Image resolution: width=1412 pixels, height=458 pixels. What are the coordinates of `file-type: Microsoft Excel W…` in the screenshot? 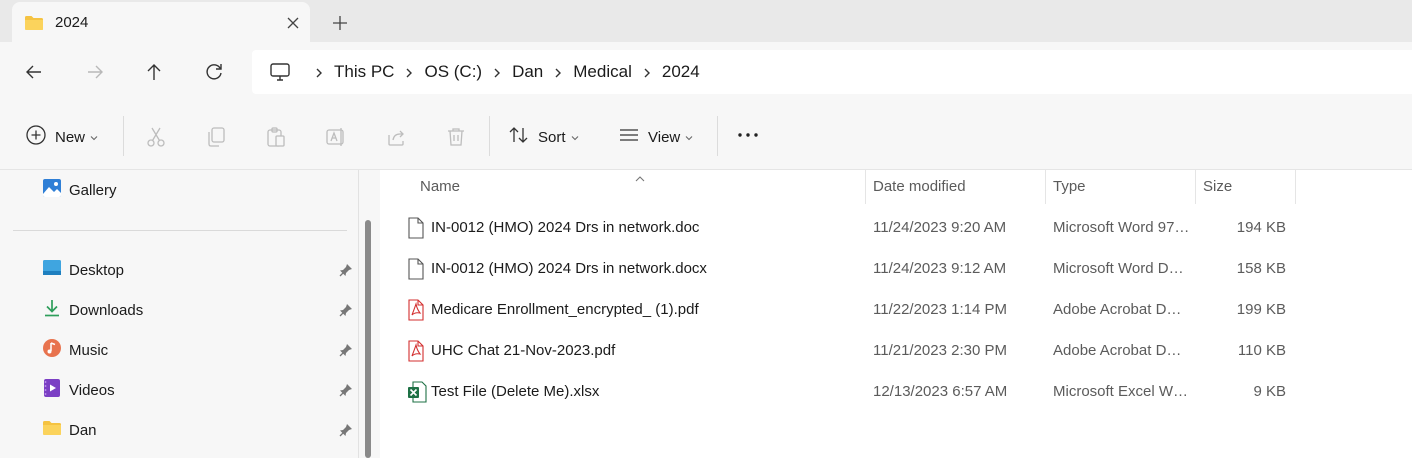 It's located at (1121, 391).